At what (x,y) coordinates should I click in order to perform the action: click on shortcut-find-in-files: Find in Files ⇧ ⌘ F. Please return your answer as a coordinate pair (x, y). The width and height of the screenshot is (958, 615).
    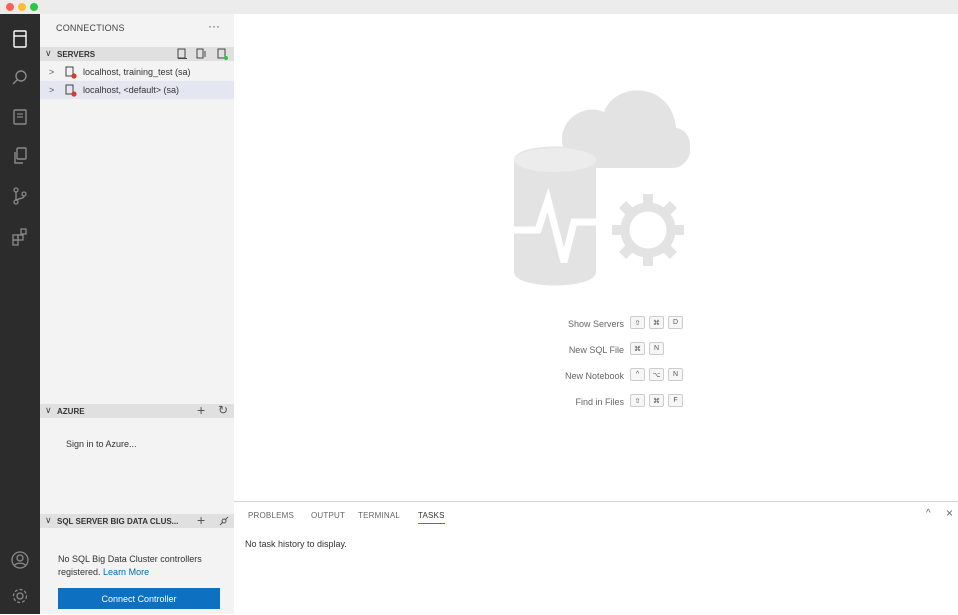
    Looking at the image, I should click on (629, 405).